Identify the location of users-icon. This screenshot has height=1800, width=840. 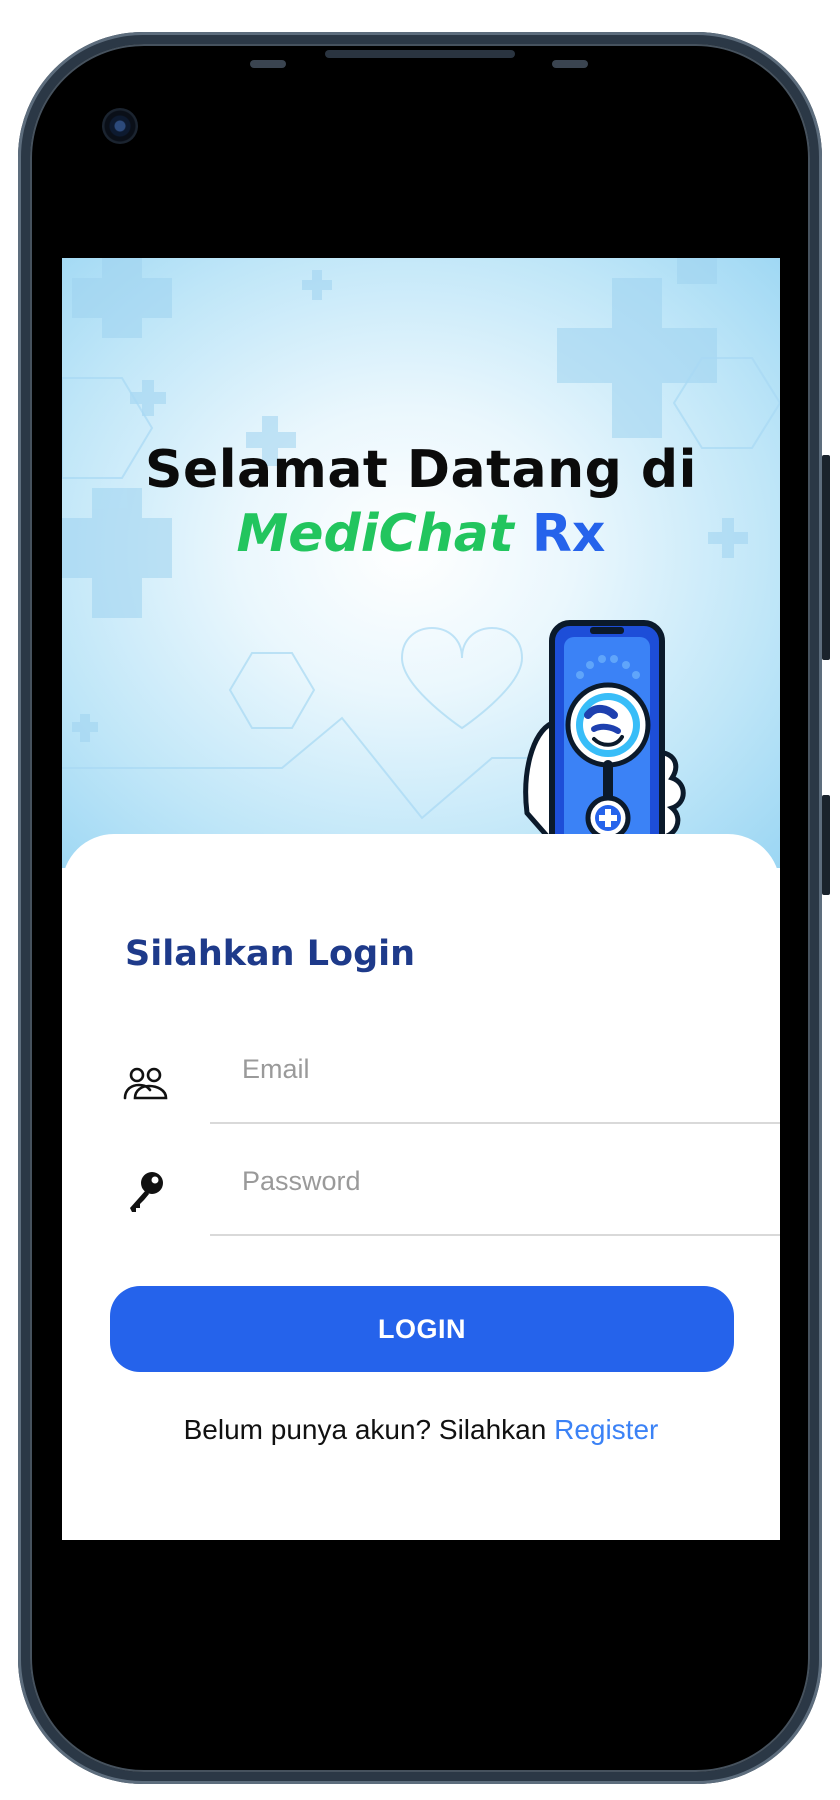
(145, 1083).